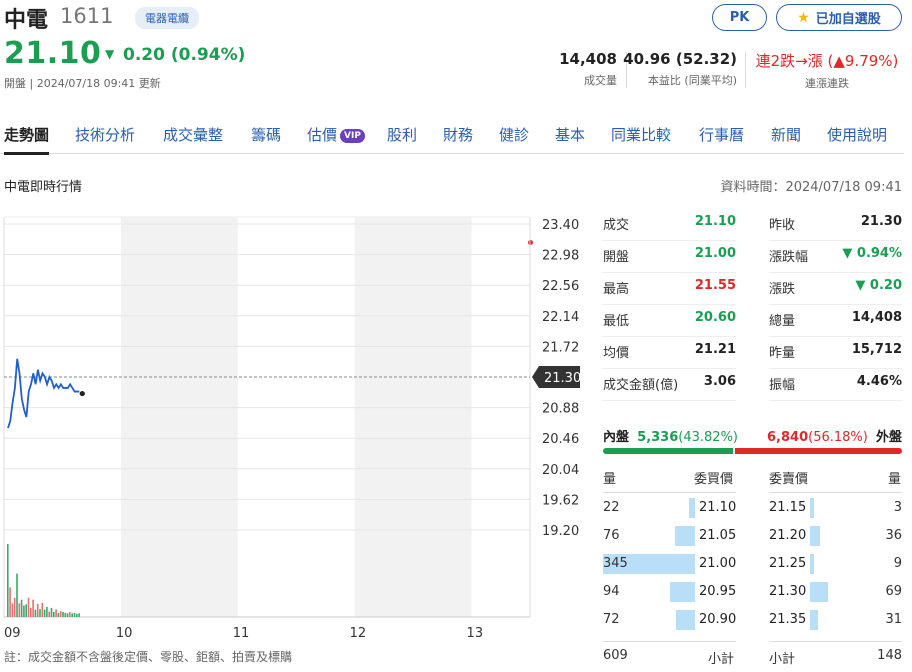 The width and height of the screenshot is (912, 672). I want to click on stat-label: 本益比 (同業平均), so click(692, 80).